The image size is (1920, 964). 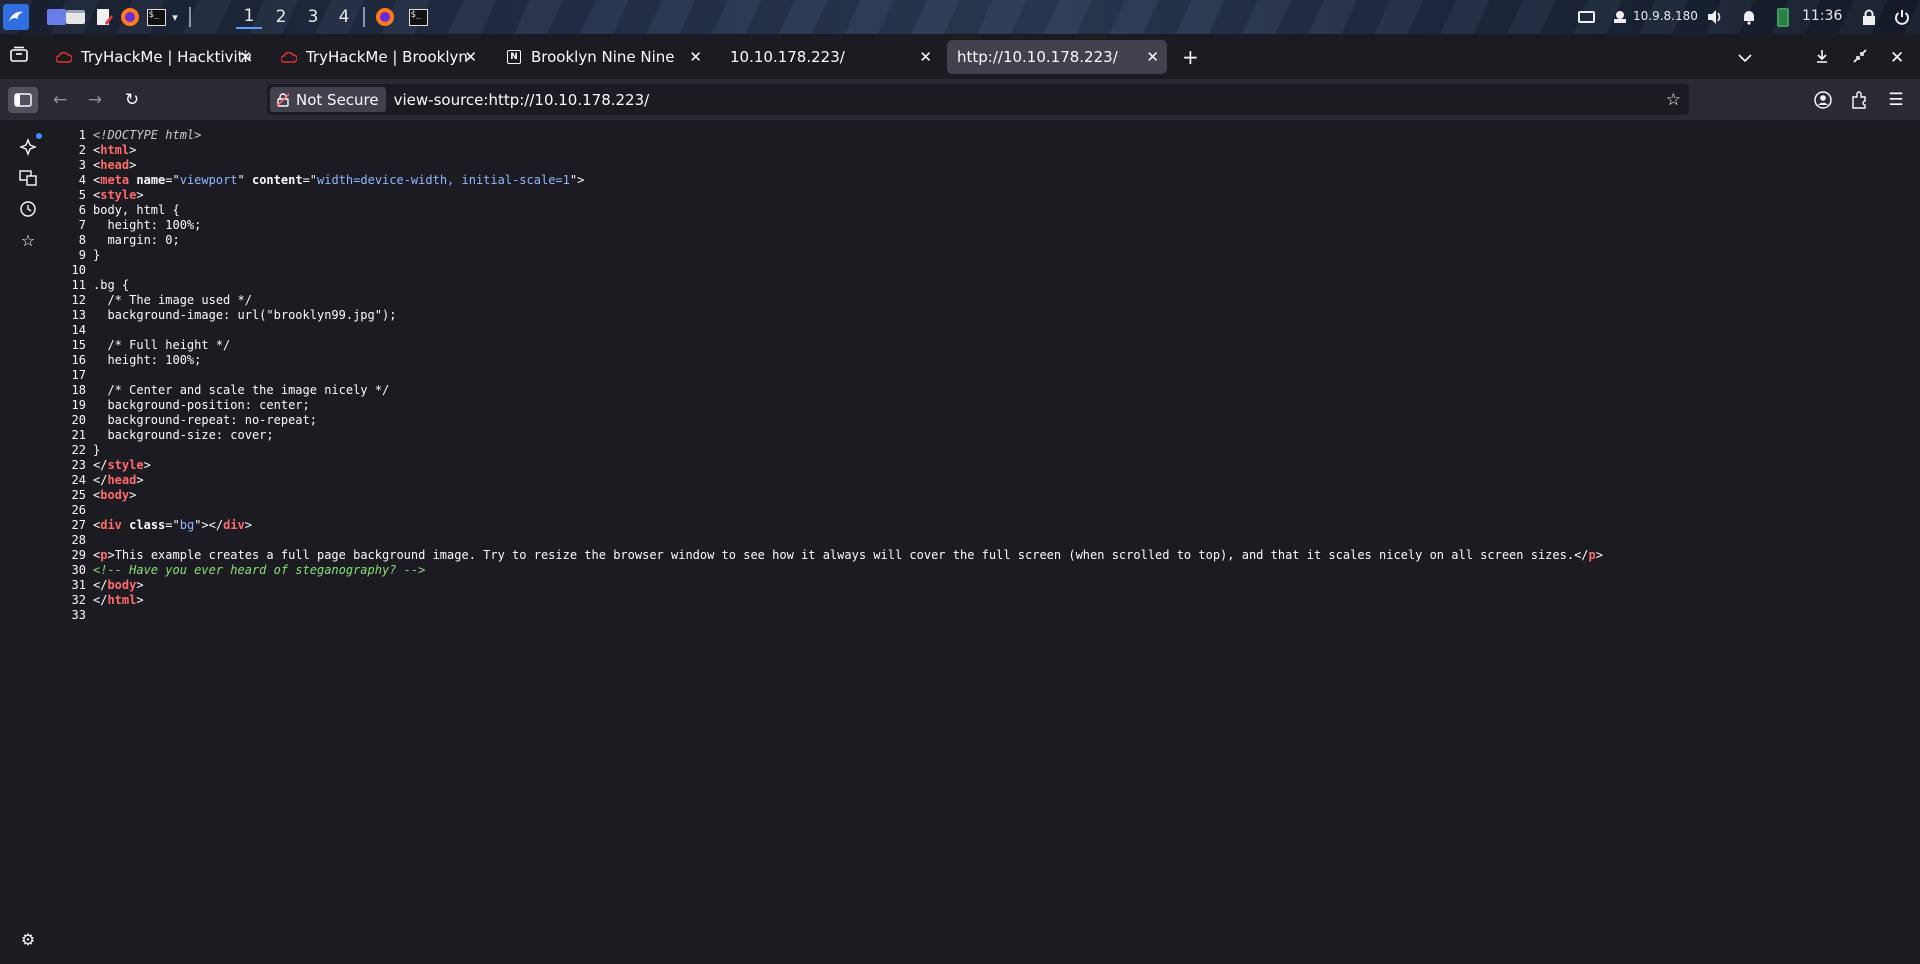 I want to click on site-security-button: Not Secure, so click(x=328, y=99).